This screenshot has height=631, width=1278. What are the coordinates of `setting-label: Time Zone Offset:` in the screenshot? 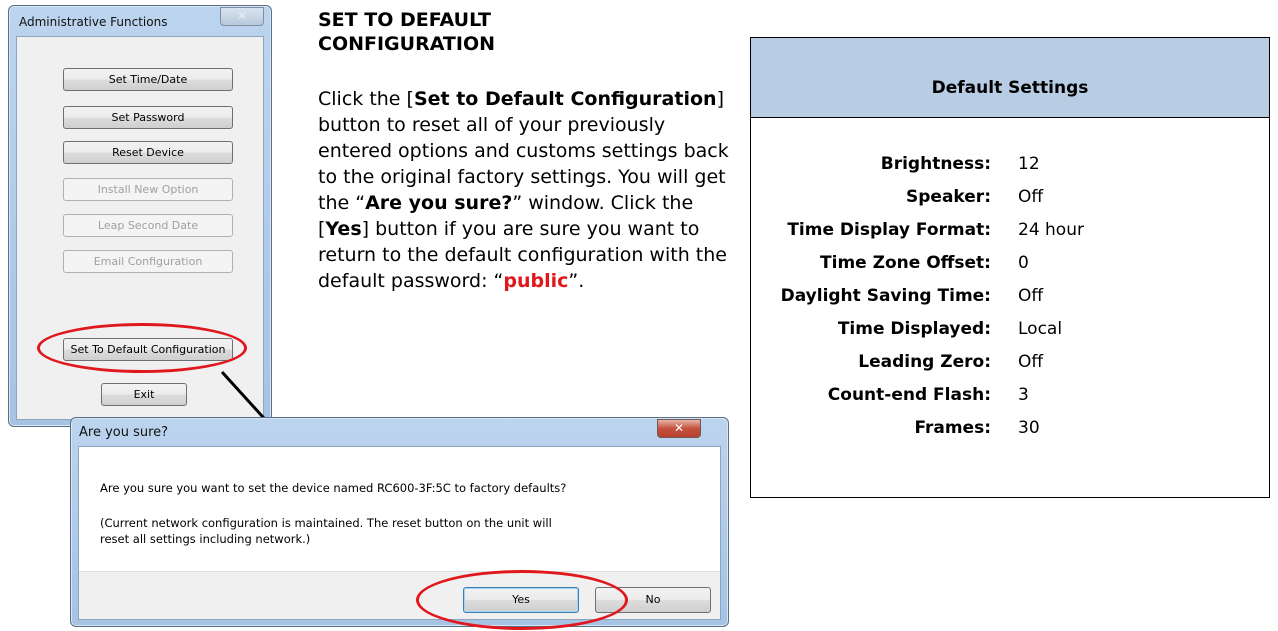 It's located at (905, 263).